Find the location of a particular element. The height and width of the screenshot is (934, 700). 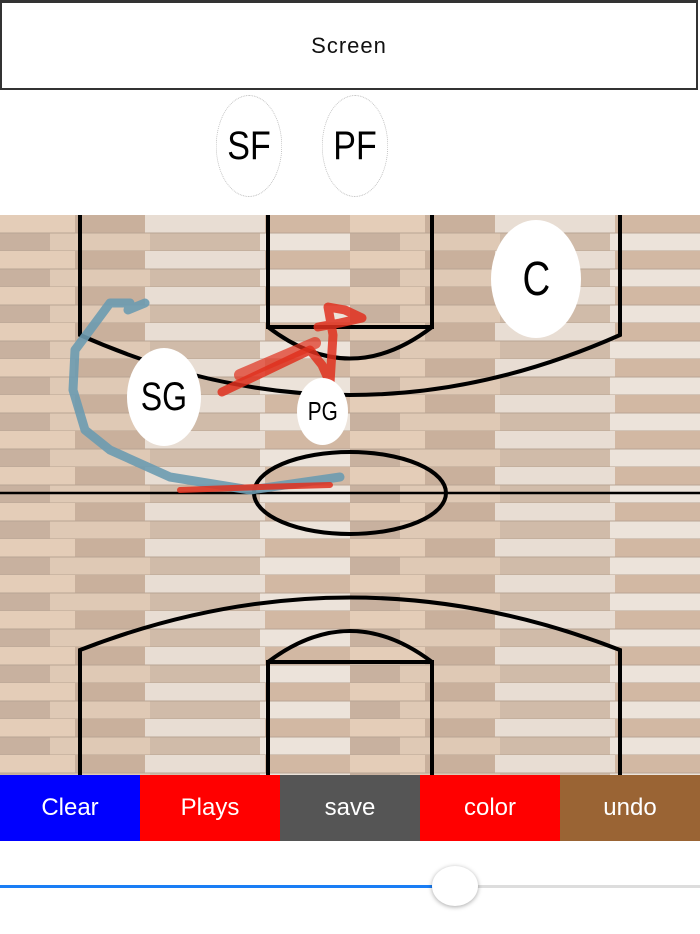

brush-size-slider is located at coordinates (350, 885).